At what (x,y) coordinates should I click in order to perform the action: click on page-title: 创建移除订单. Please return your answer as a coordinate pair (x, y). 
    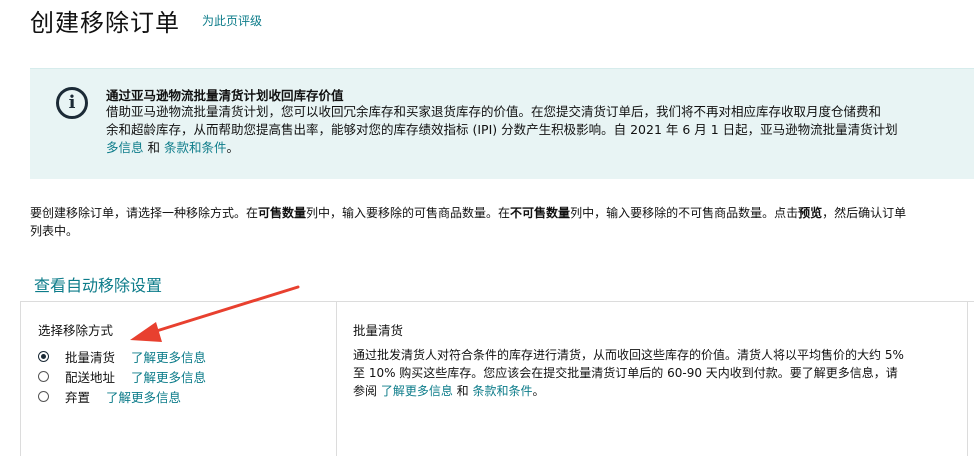
    Looking at the image, I should click on (105, 22).